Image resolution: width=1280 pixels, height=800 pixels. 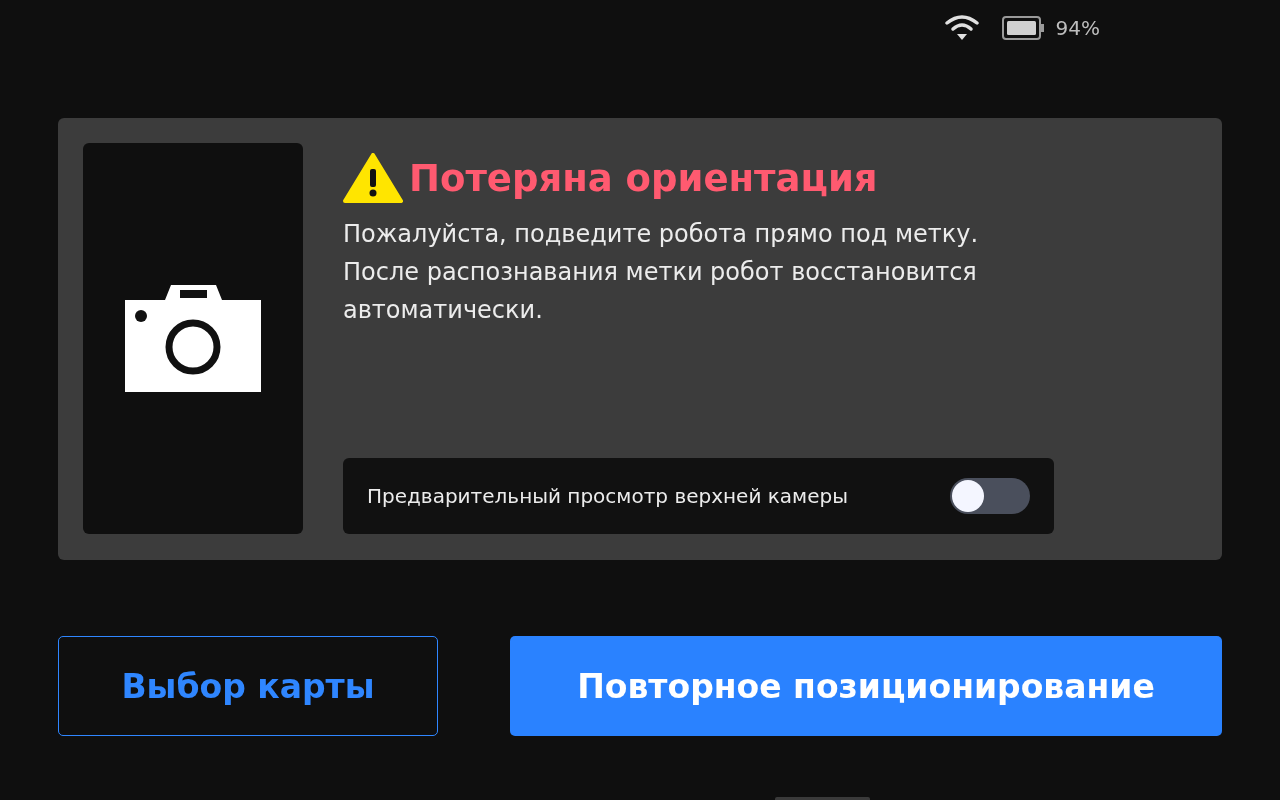 I want to click on warning-icon, so click(x=373, y=178).